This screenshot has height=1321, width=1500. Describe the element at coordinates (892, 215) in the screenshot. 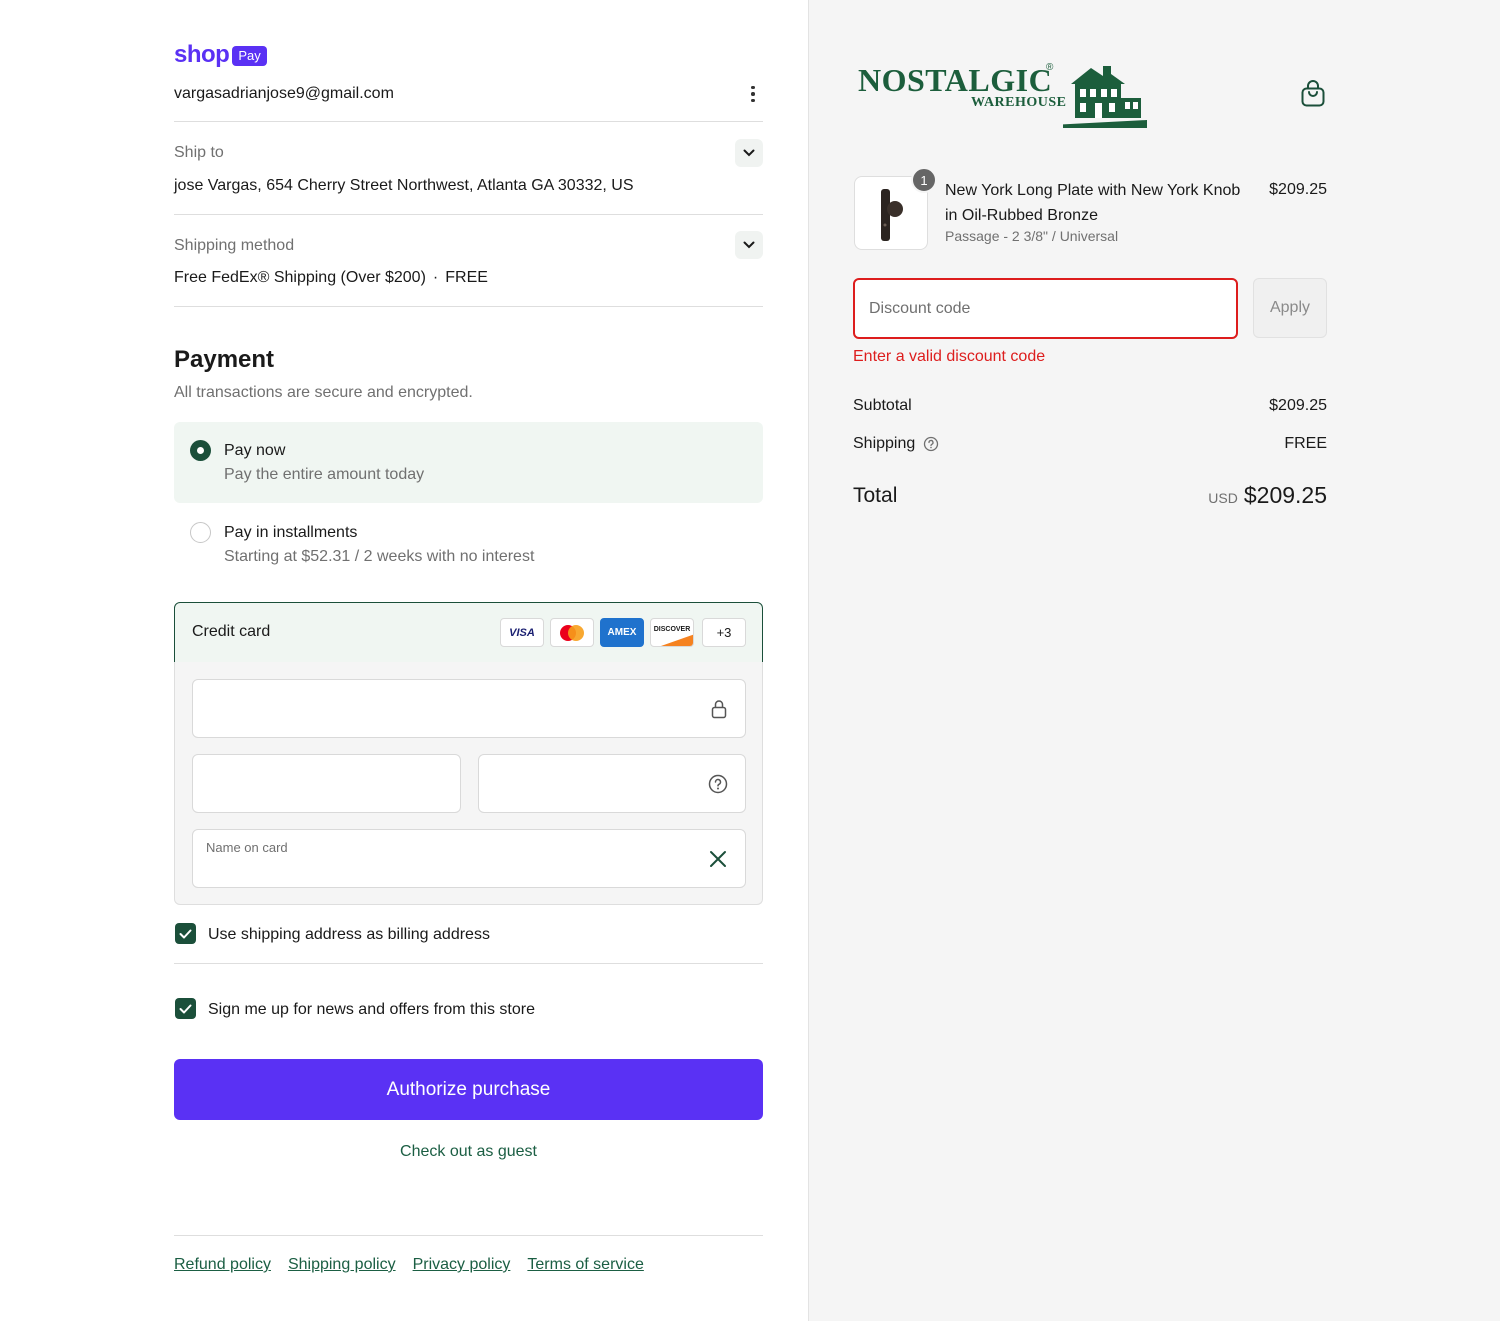

I see `door-knob-image` at that location.